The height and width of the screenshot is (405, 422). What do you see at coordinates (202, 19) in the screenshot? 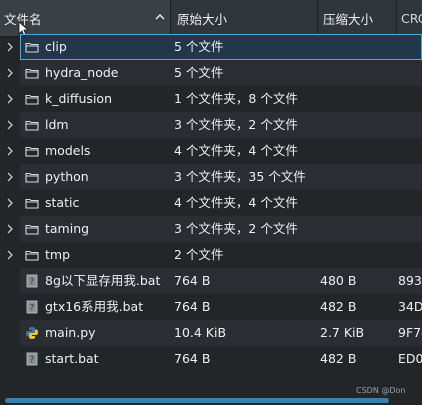
I see `column-header-original-size-label: 原始大小` at bounding box center [202, 19].